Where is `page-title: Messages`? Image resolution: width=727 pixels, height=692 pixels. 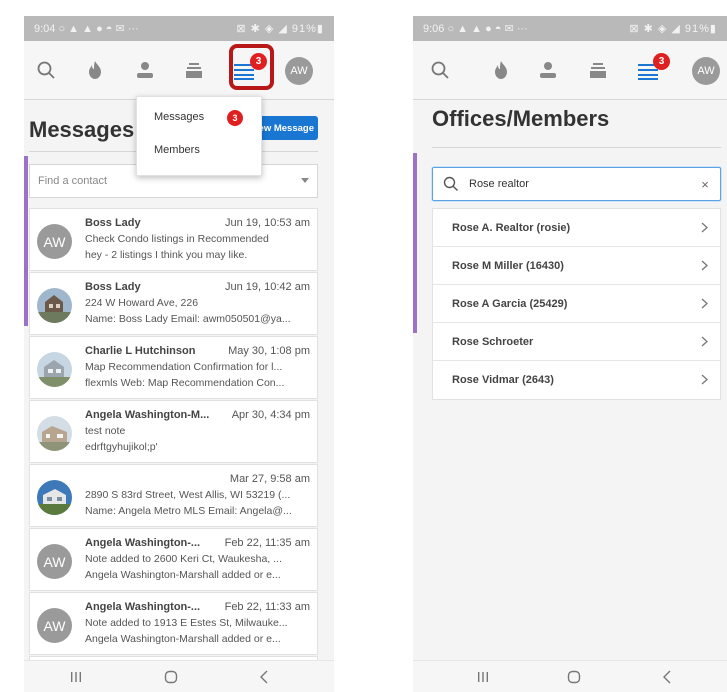 page-title: Messages is located at coordinates (82, 129).